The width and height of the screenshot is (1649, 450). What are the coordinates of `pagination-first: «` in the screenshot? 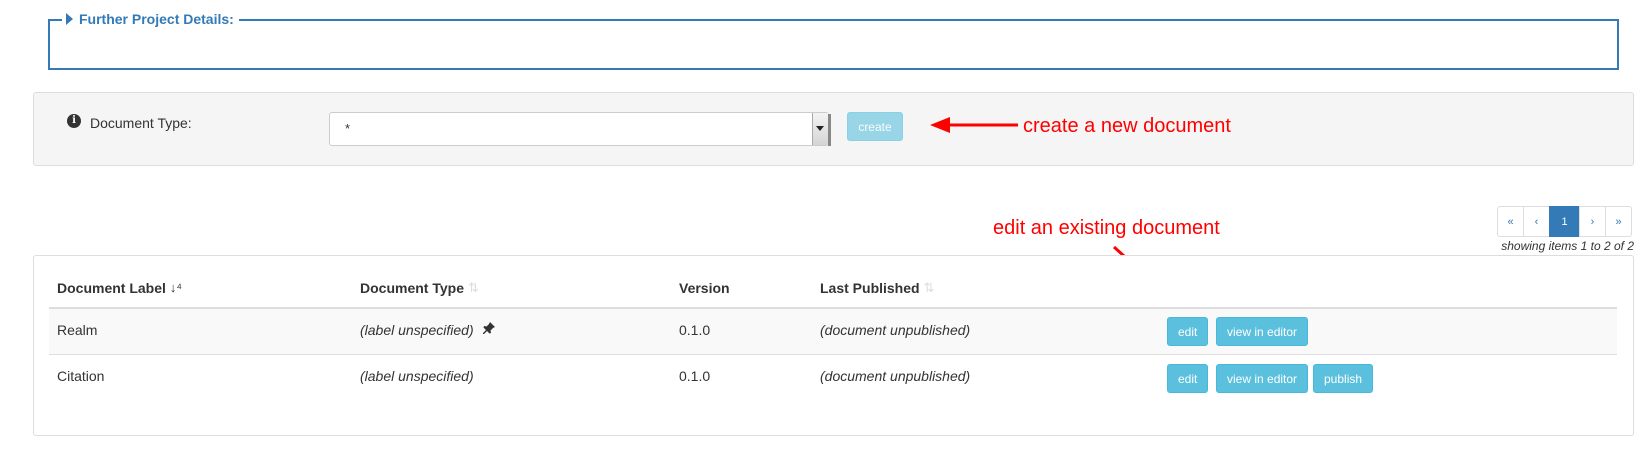 It's located at (1510, 221).